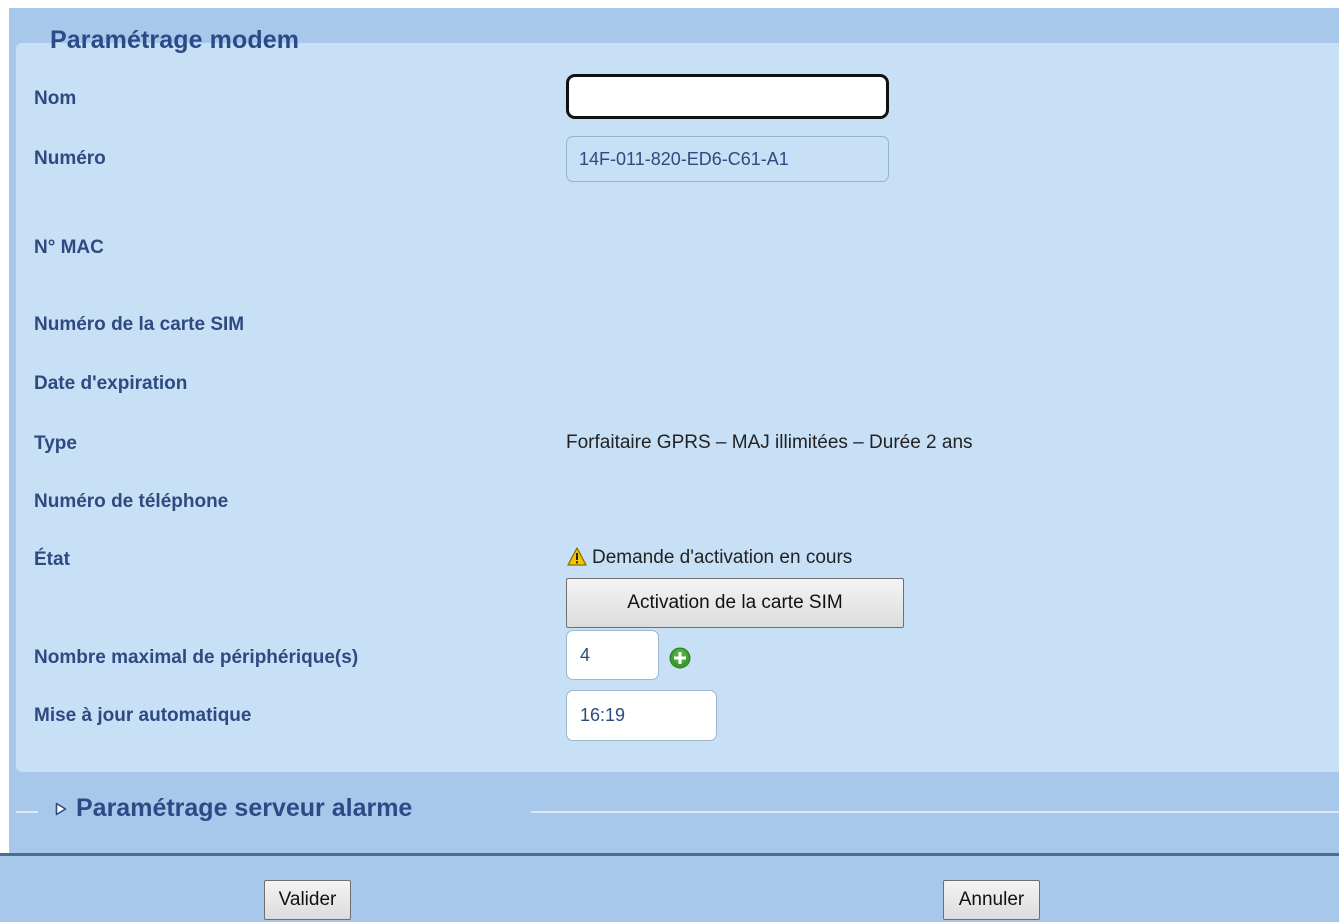 This screenshot has width=1339, height=922. I want to click on modem-settings-title: Paramétrage modem, so click(175, 40).